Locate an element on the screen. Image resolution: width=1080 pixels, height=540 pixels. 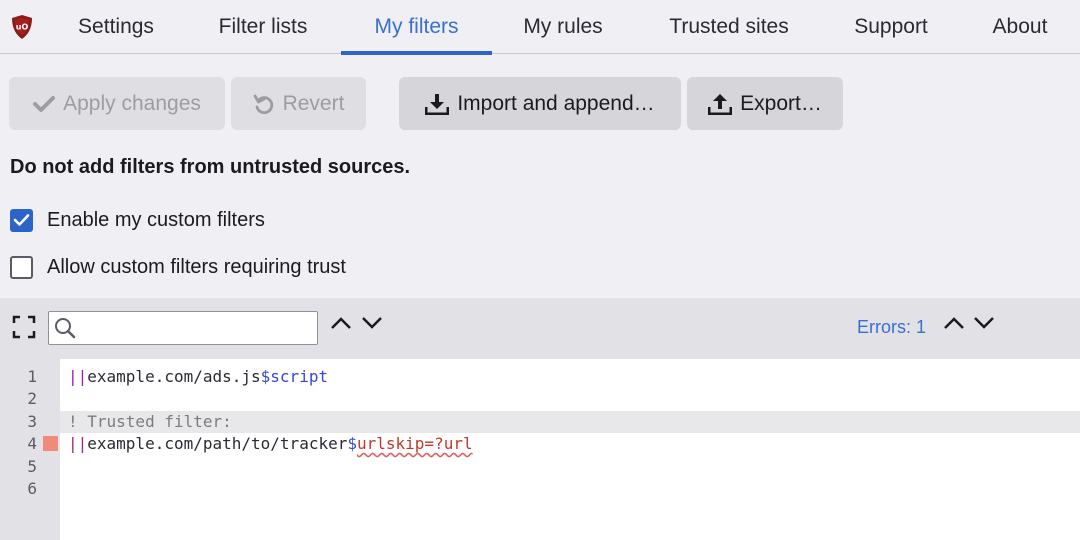
allow-trust-filters-label: Allow custom filters requiring trust is located at coordinates (196, 266).